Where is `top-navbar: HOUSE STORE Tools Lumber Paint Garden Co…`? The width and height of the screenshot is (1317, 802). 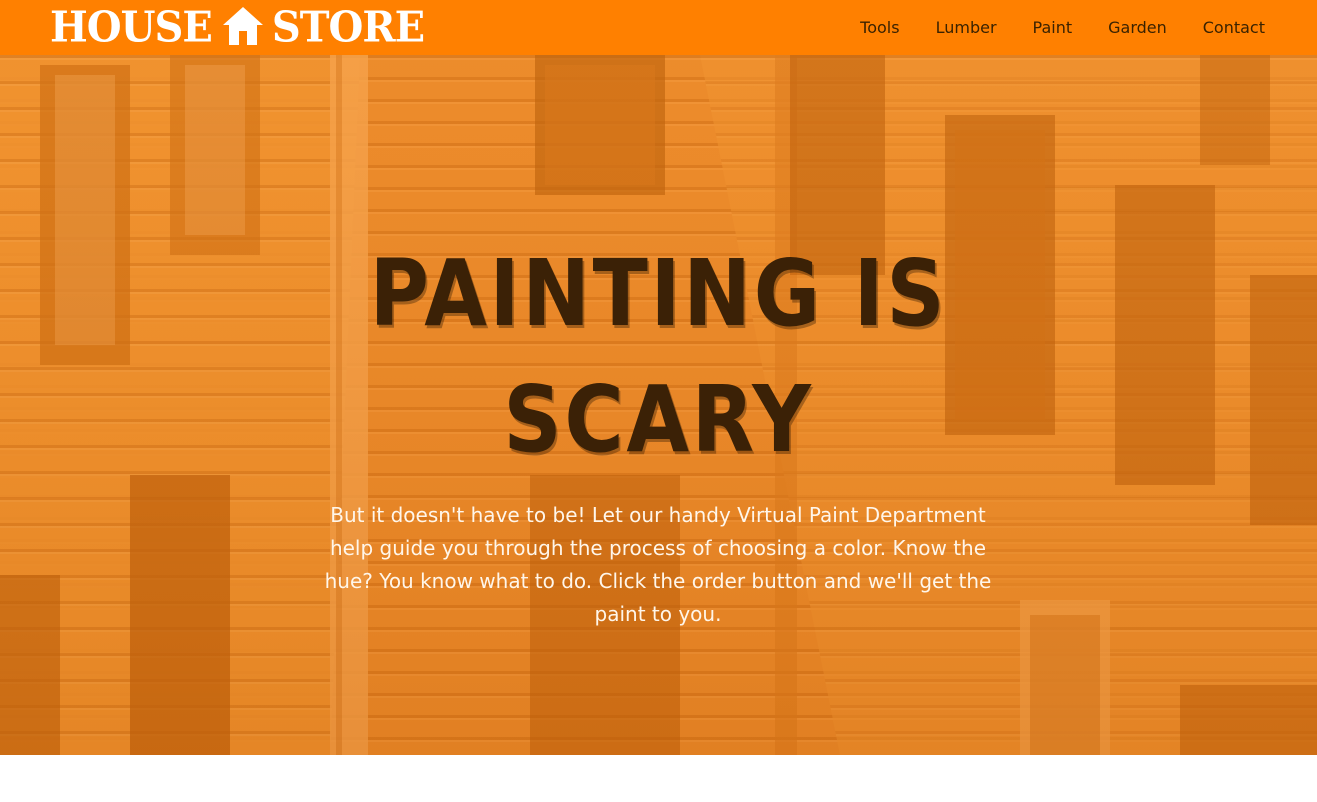 top-navbar: HOUSE STORE Tools Lumber Paint Garden Co… is located at coordinates (658, 27).